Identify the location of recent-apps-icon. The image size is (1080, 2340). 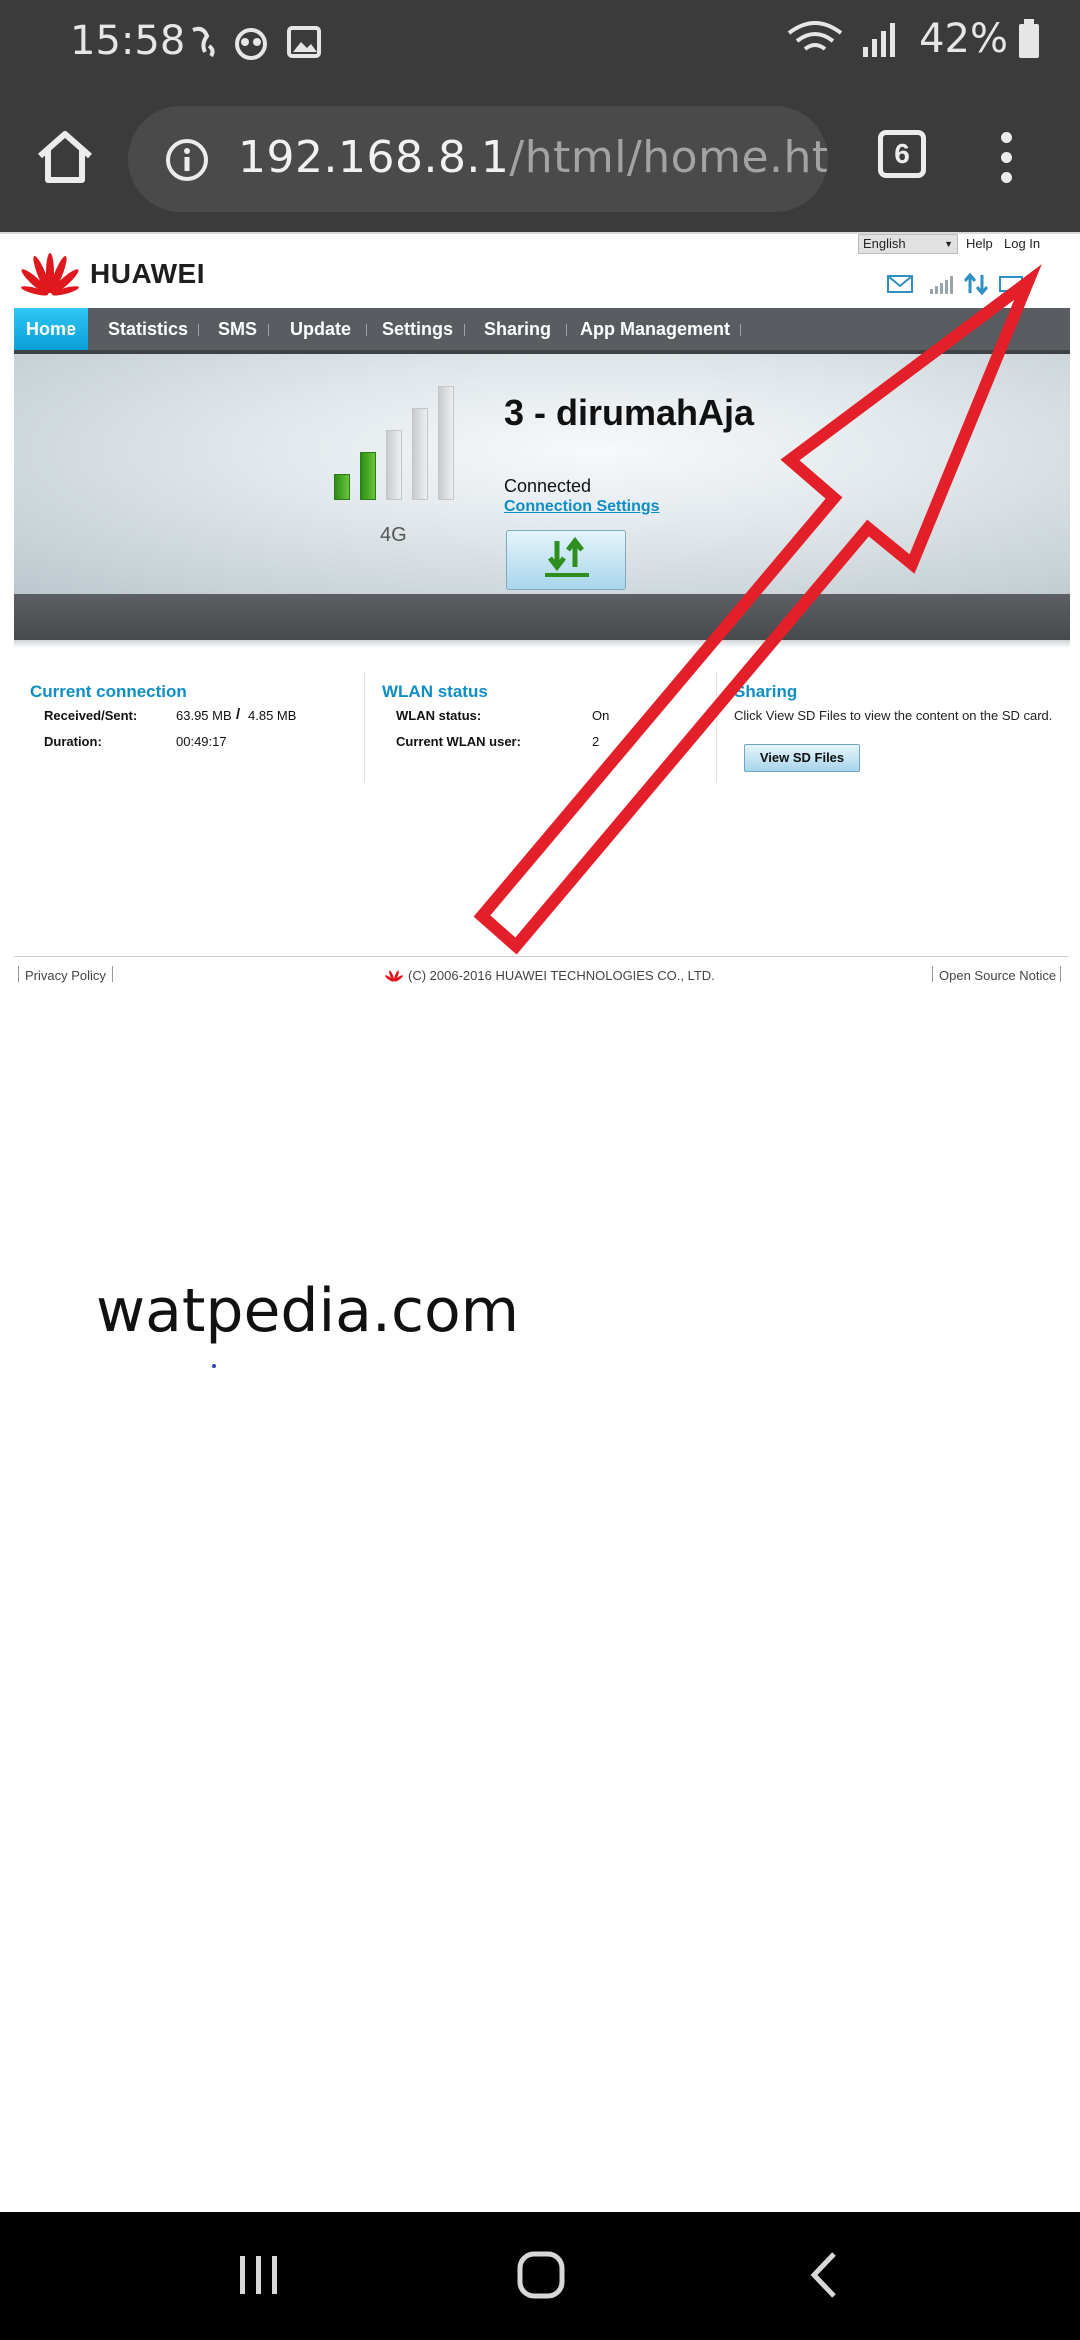
(259, 2275).